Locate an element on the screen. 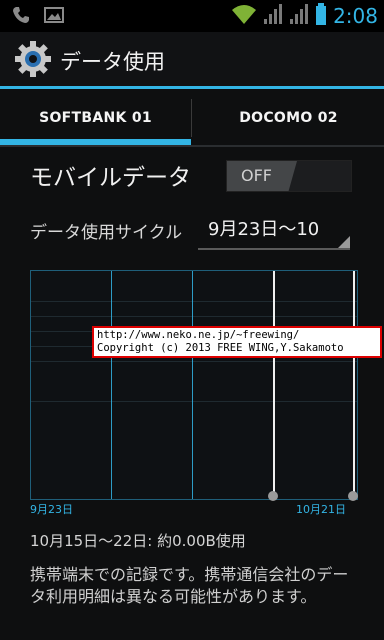  tab-docomo: DOCOMO 02 is located at coordinates (288, 118).